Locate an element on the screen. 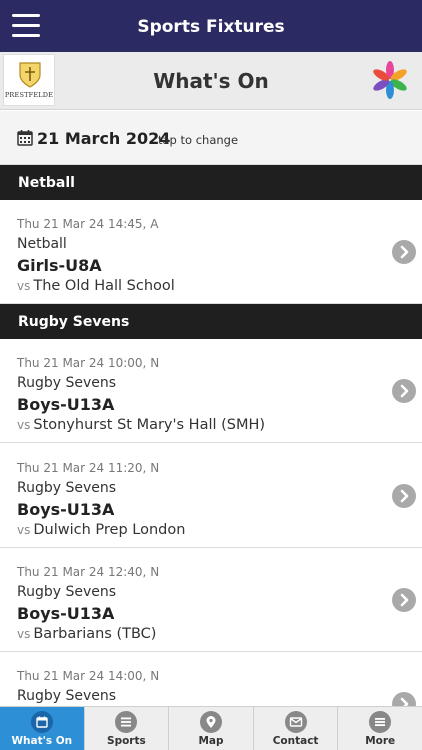 Image resolution: width=422 pixels, height=750 pixels. tab-label: Map is located at coordinates (211, 741).